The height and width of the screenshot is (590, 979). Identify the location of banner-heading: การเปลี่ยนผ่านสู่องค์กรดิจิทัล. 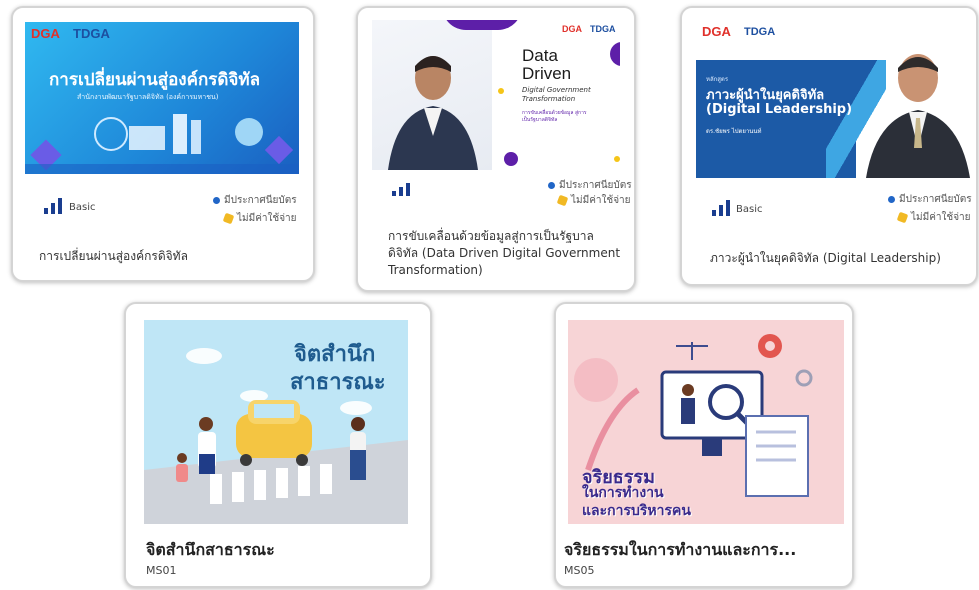
(155, 80).